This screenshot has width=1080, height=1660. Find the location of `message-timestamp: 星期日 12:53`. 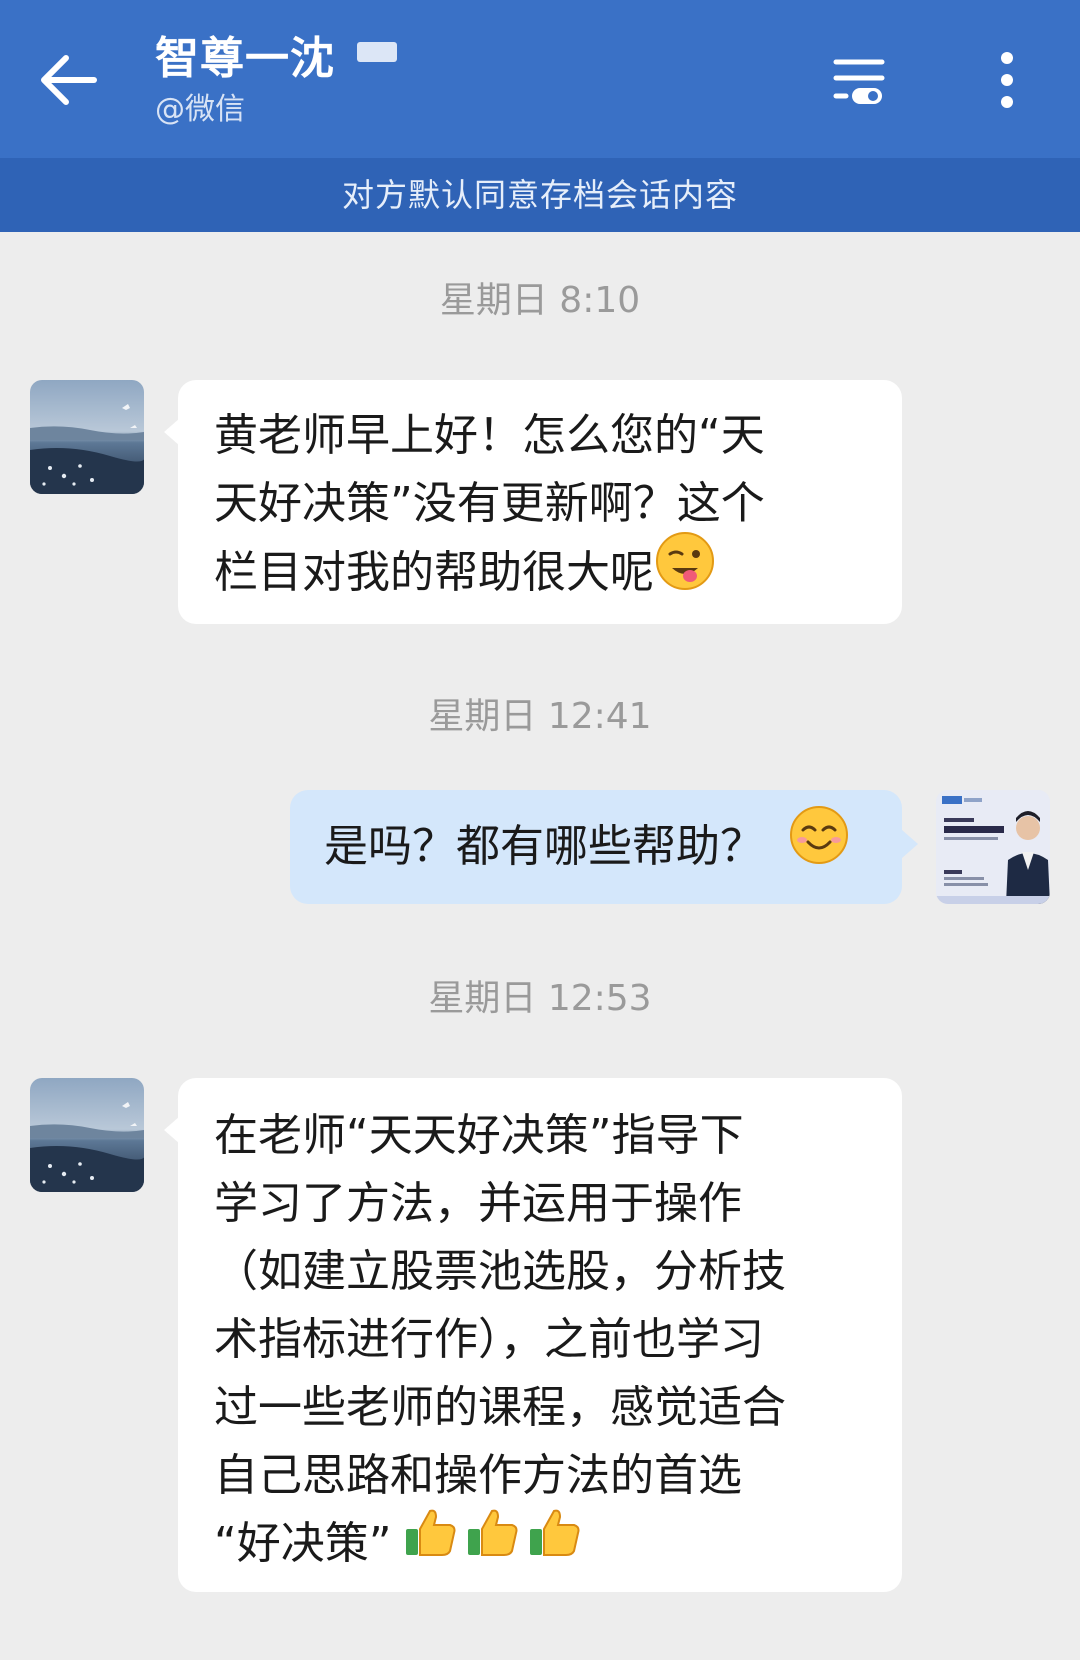

message-timestamp: 星期日 12:53 is located at coordinates (540, 998).